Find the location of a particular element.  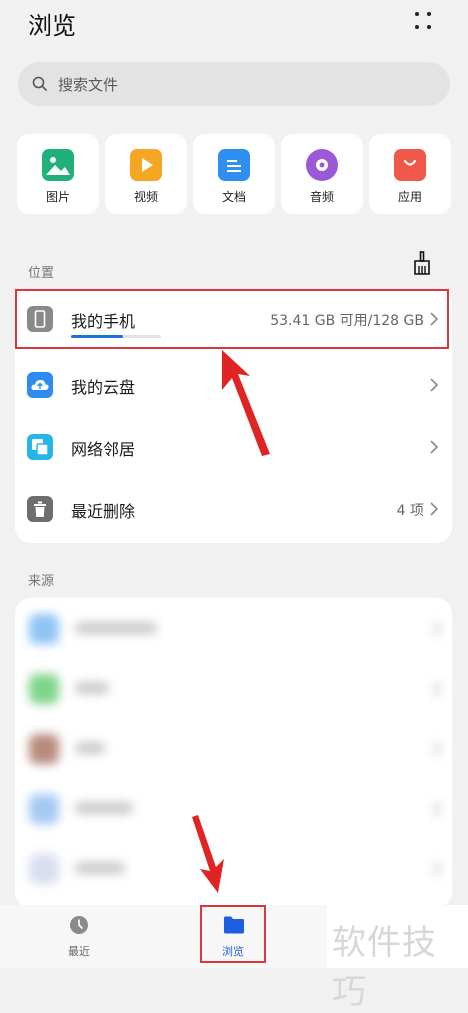

highlight-box-nav is located at coordinates (233, 934).